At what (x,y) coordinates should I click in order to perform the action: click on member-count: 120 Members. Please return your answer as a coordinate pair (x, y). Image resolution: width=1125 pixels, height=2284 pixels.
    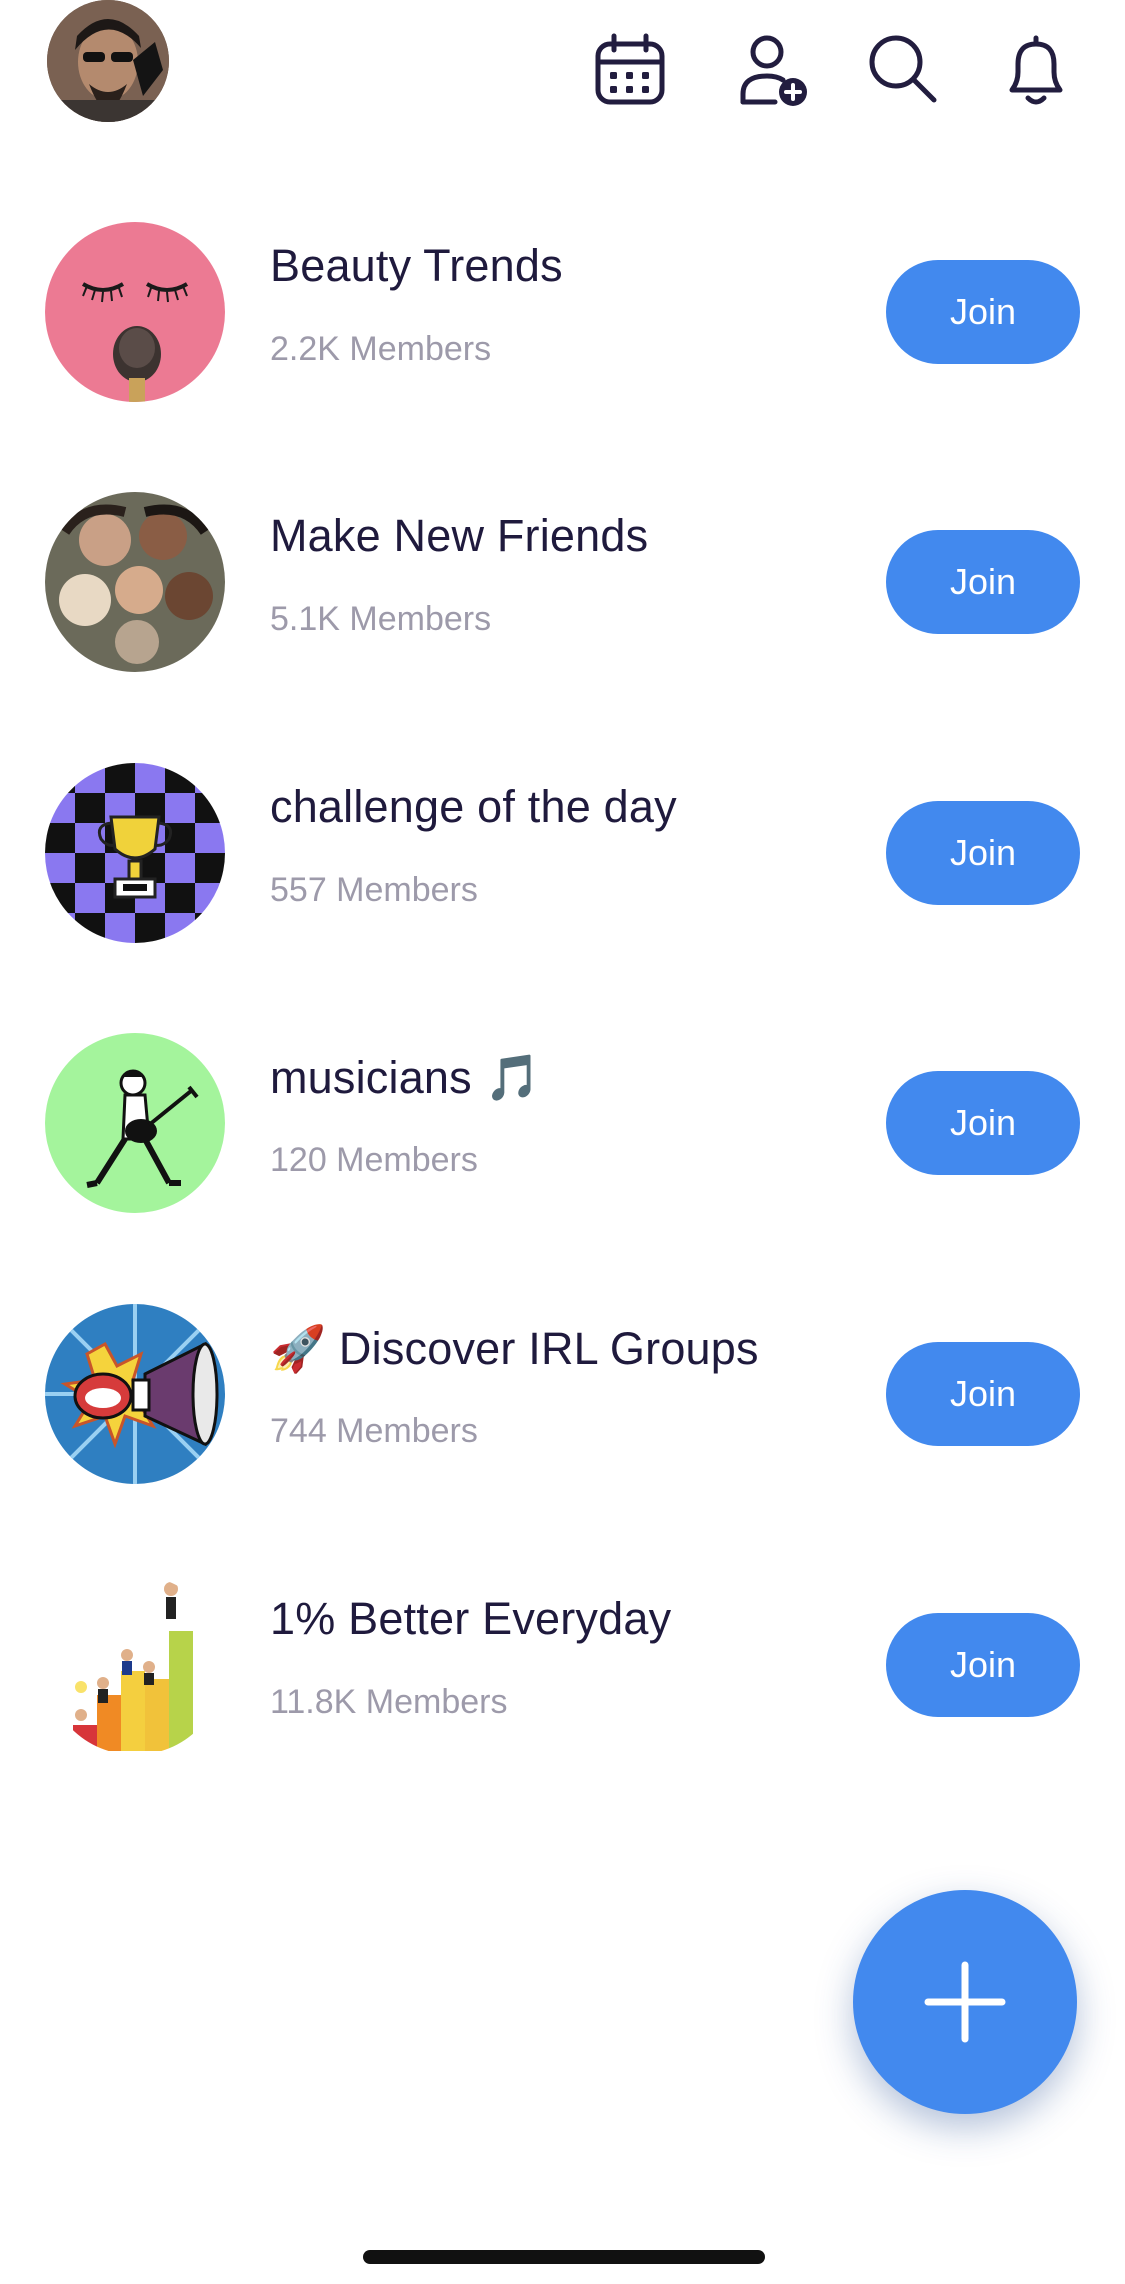
    Looking at the image, I should click on (374, 1160).